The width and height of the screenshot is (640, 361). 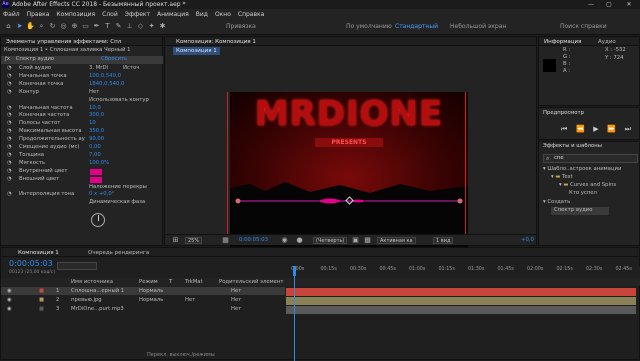 I want to click on menu-edit: Правка, so click(x=38, y=14).